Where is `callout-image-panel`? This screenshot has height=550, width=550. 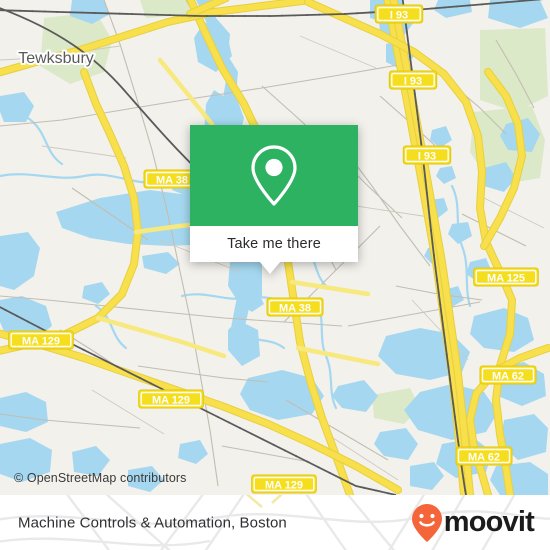 callout-image-panel is located at coordinates (274, 175).